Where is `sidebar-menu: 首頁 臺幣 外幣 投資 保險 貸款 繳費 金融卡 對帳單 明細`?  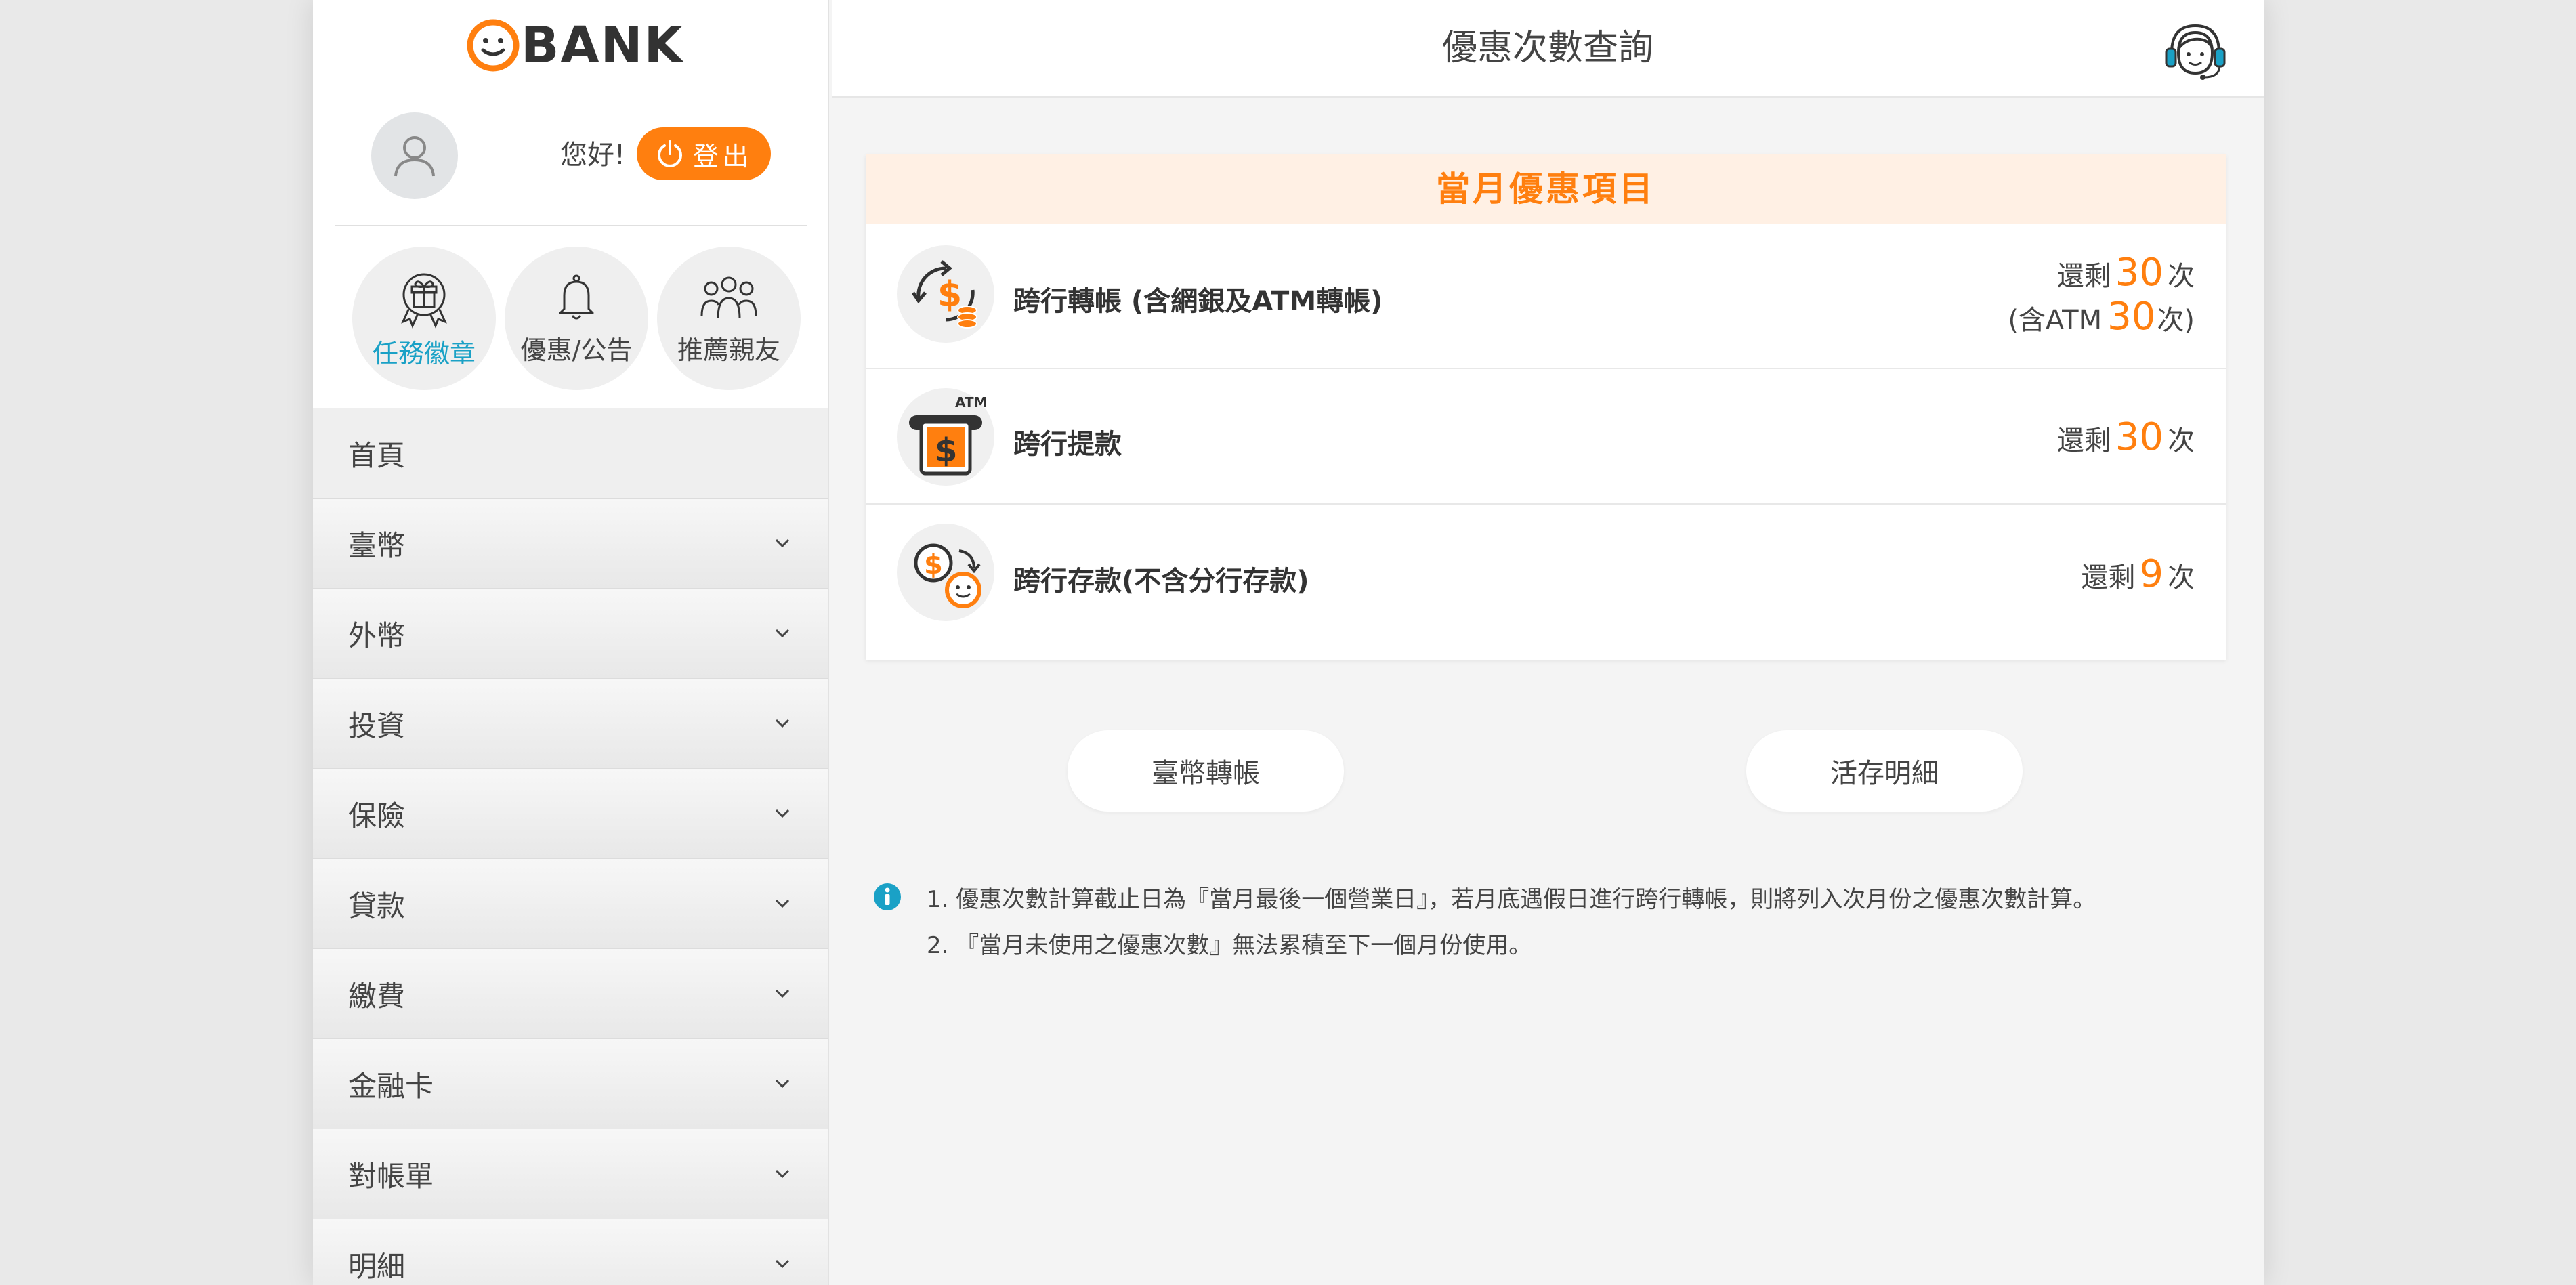
sidebar-menu: 首頁 臺幣 外幣 投資 保險 貸款 繳費 金融卡 對帳單 明細 is located at coordinates (570, 846).